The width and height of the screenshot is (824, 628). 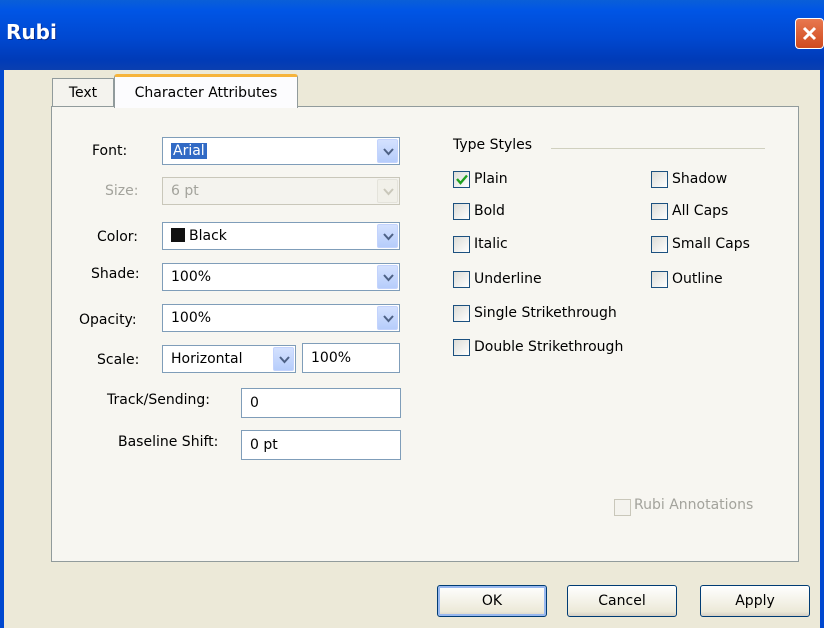 I want to click on baseline-input: 0 pt, so click(x=321, y=445).